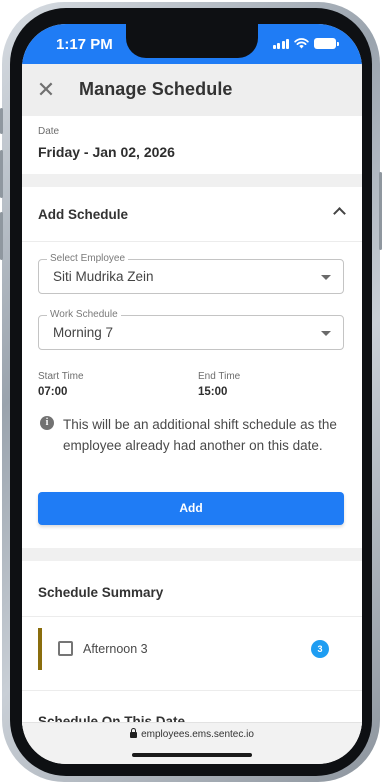  What do you see at coordinates (88, 258) in the screenshot?
I see `employee-select-label: Select Employee` at bounding box center [88, 258].